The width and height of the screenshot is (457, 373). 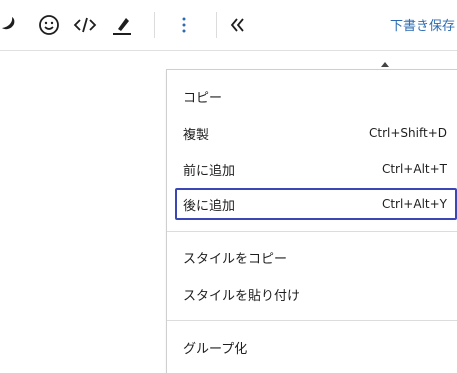 I want to click on menu-item-shortcut: Ctrl+Shift+D, so click(x=408, y=133).